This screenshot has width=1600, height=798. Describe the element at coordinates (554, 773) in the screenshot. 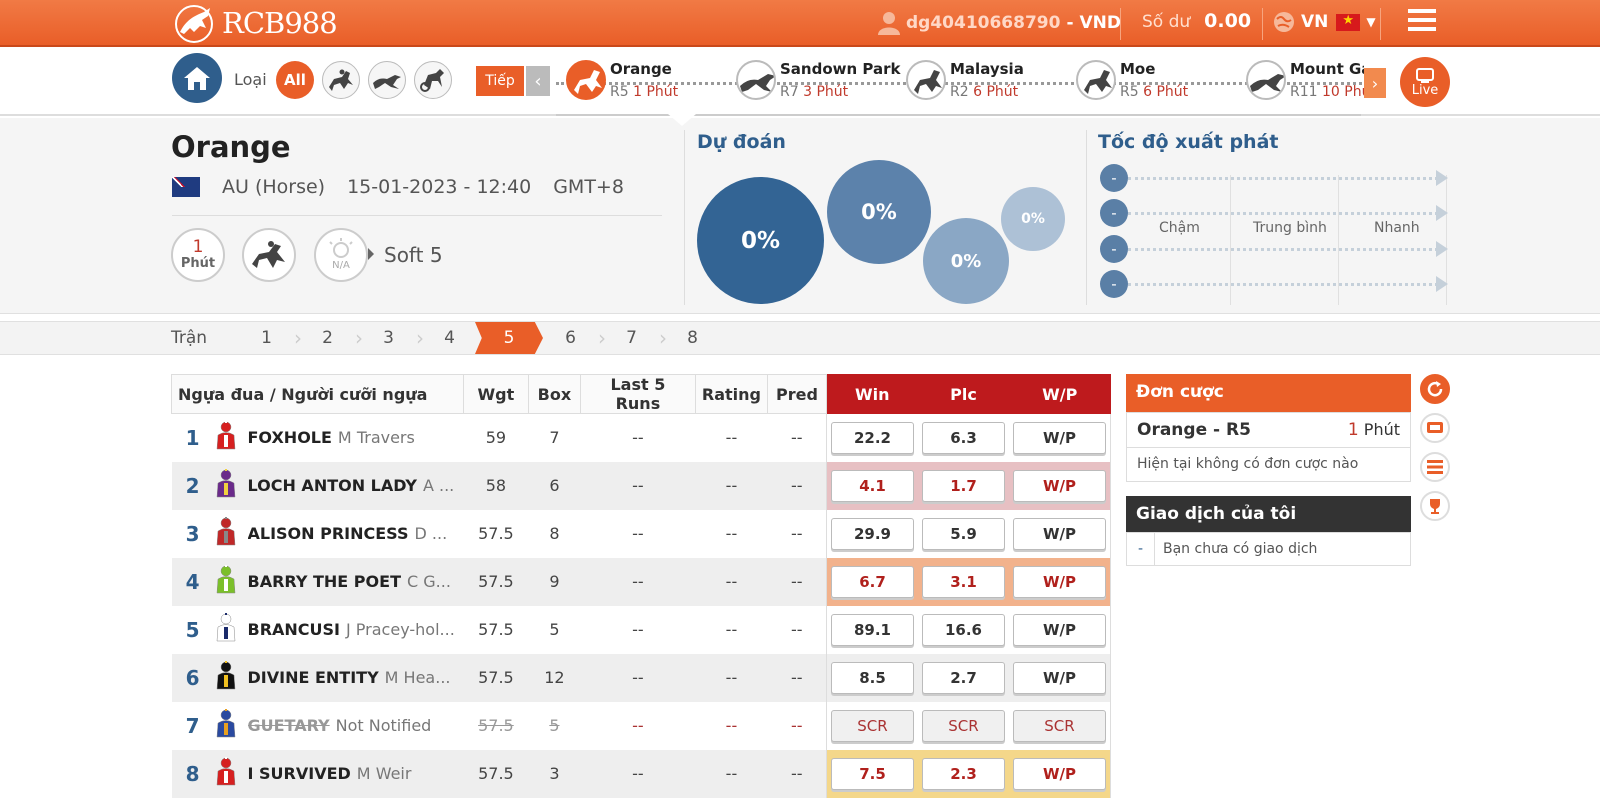

I see `box: 3` at that location.